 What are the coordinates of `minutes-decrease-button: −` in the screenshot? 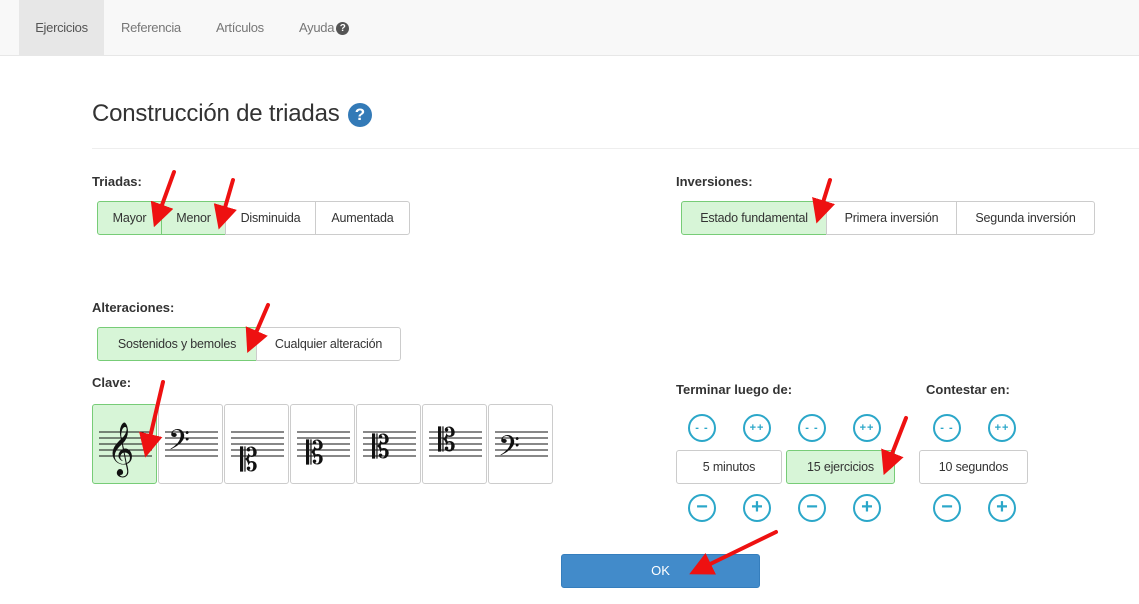 It's located at (702, 508).